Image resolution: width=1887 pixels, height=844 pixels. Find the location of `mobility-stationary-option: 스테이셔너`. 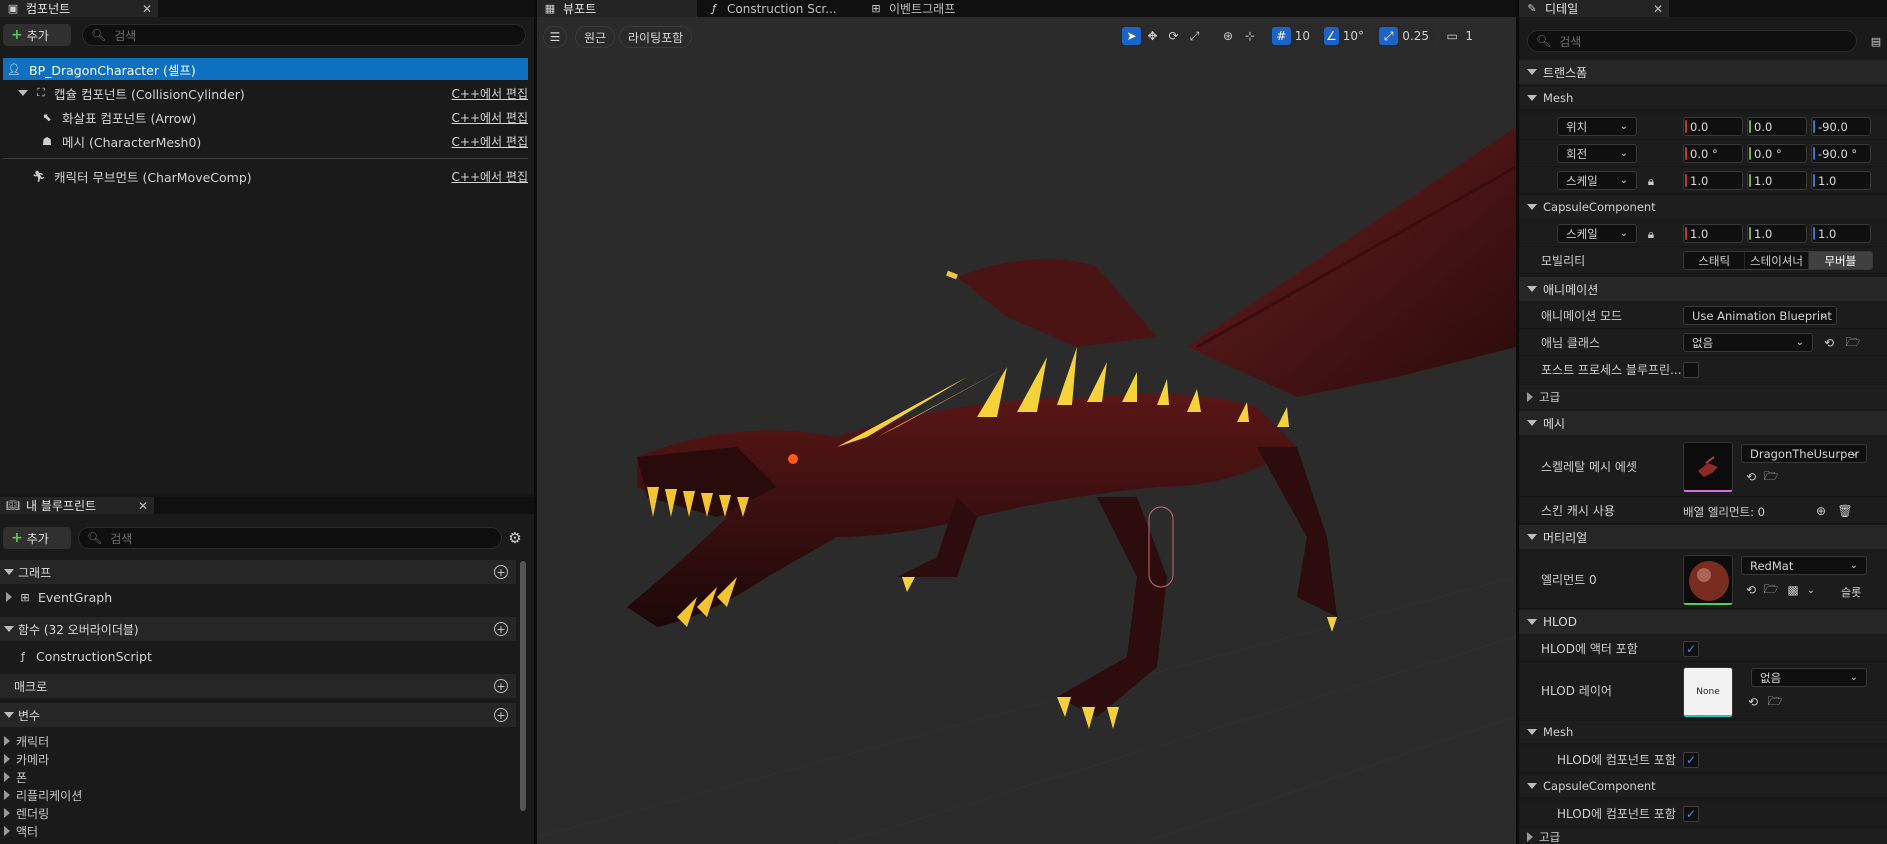

mobility-stationary-option: 스테이셔너 is located at coordinates (1777, 260).